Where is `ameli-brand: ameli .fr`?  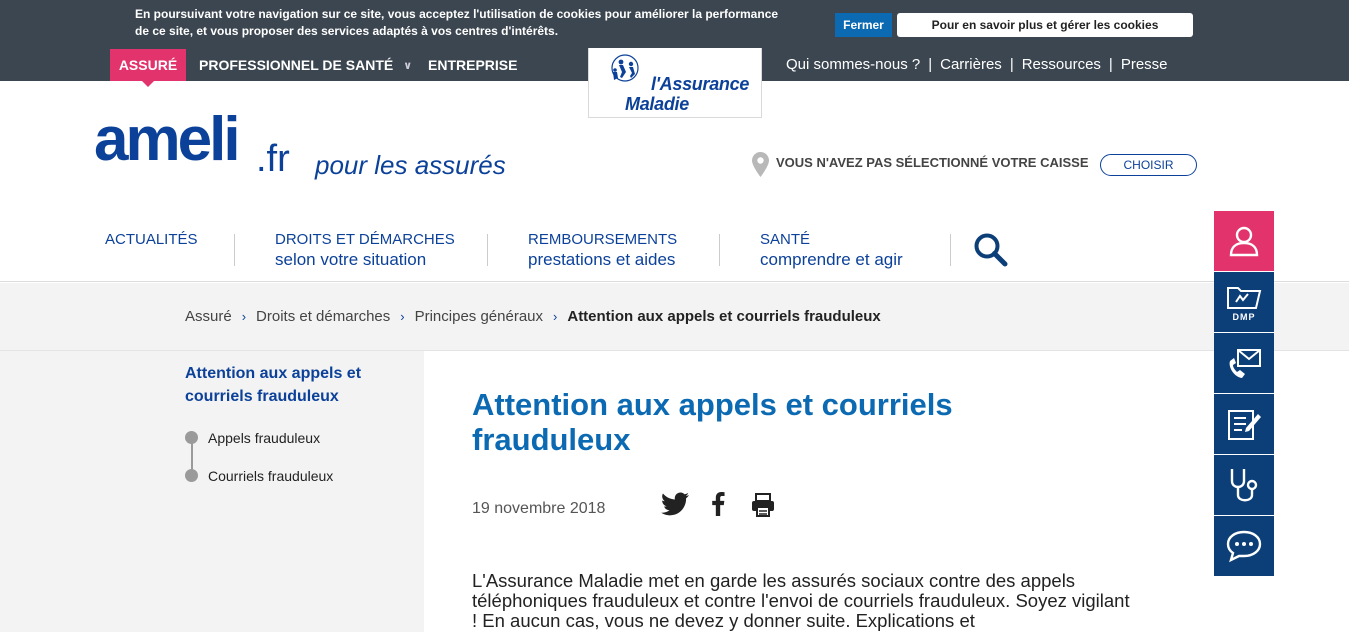 ameli-brand: ameli .fr is located at coordinates (192, 142).